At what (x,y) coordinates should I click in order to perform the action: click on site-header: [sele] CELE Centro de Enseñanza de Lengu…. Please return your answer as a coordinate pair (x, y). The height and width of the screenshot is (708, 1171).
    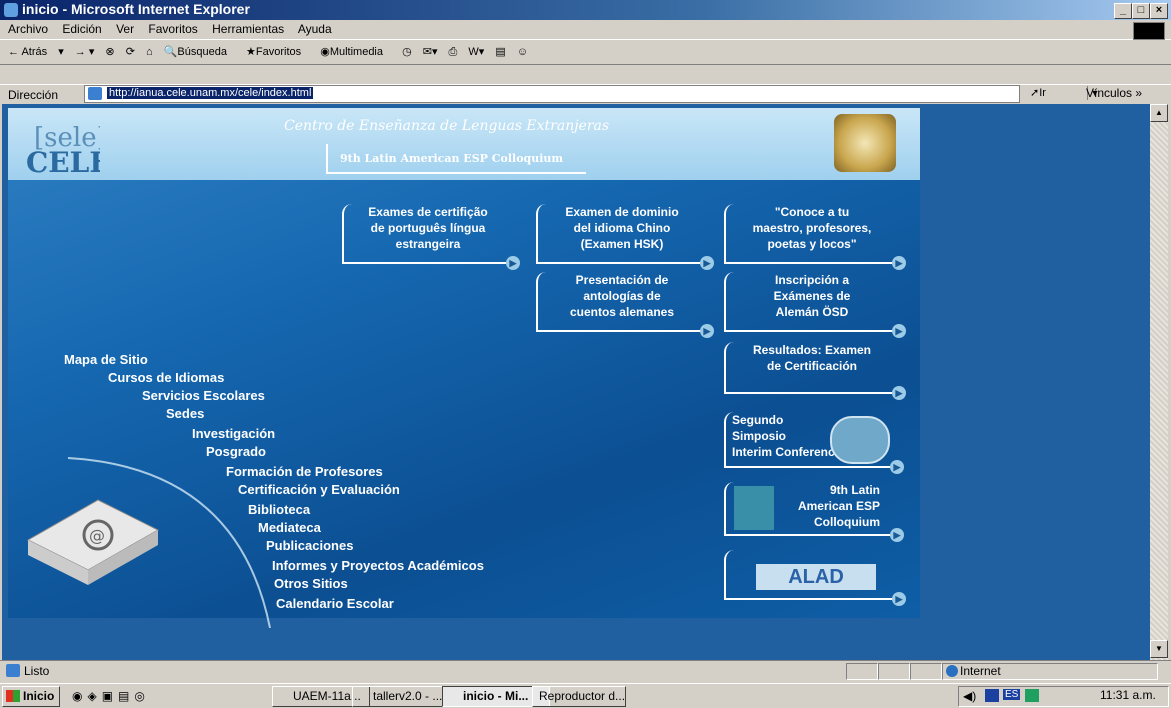
    Looking at the image, I should click on (464, 144).